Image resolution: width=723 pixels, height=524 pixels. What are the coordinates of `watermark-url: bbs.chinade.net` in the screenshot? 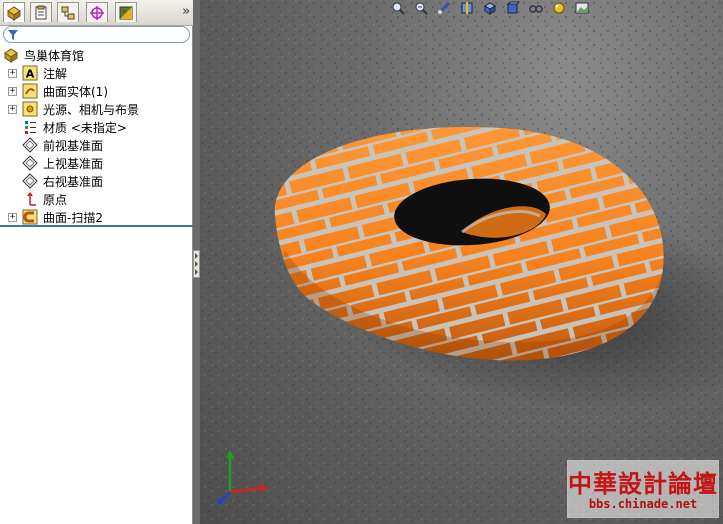 It's located at (643, 504).